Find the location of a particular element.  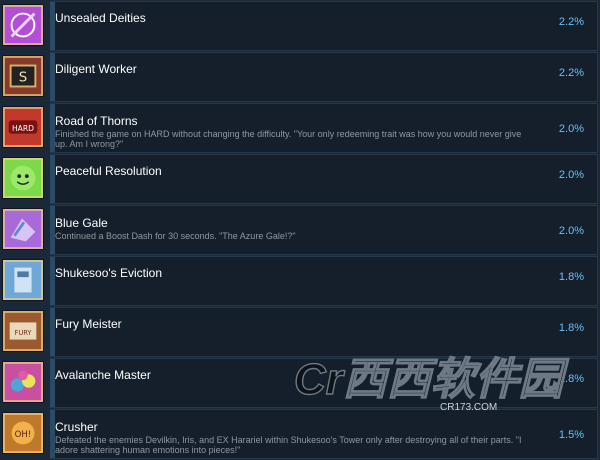

achievement-row: Avalanche Master 1.8% is located at coordinates (300, 382).